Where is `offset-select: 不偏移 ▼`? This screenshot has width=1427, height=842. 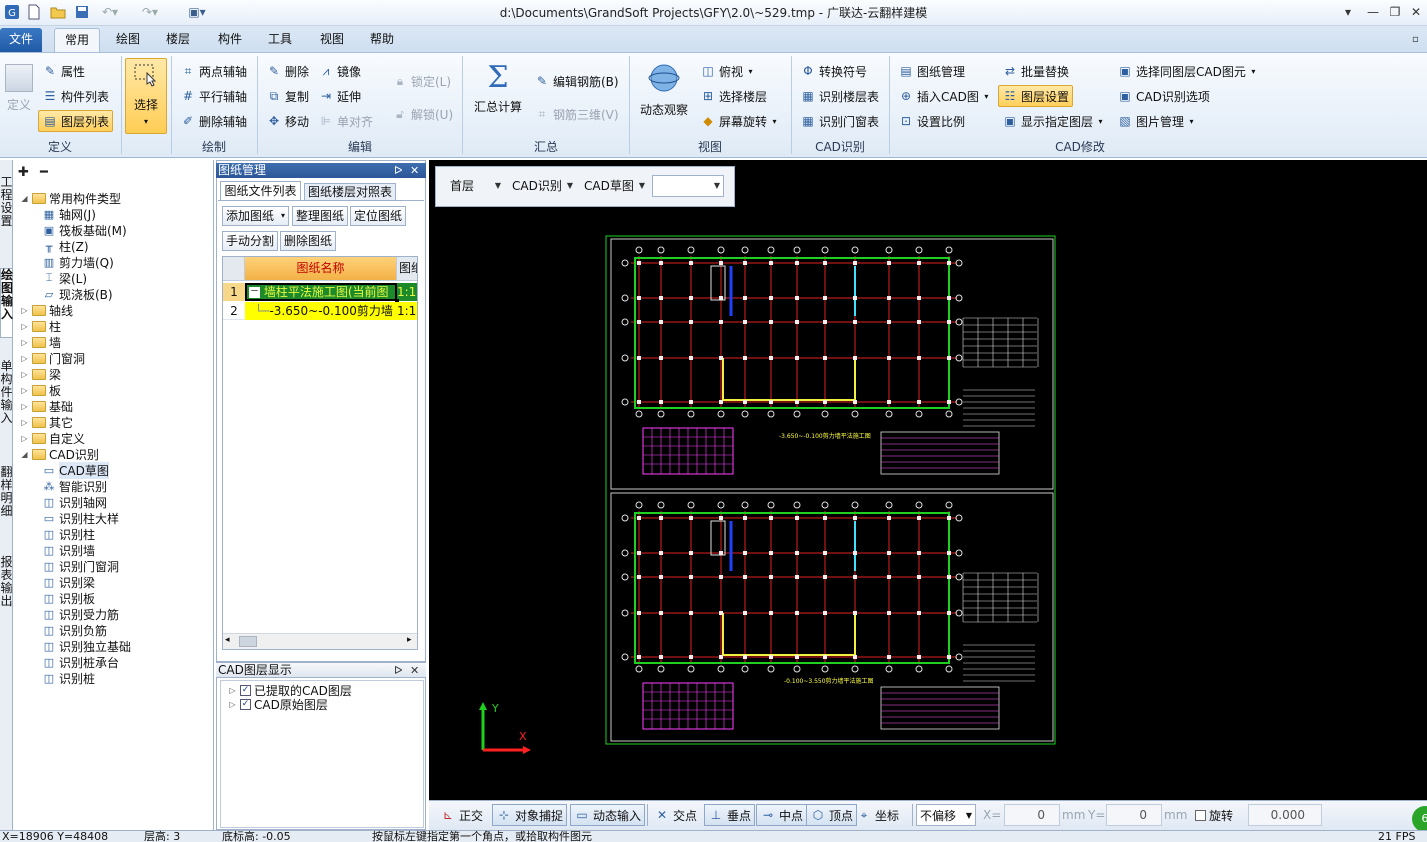 offset-select: 不偏移 ▼ is located at coordinates (946, 815).